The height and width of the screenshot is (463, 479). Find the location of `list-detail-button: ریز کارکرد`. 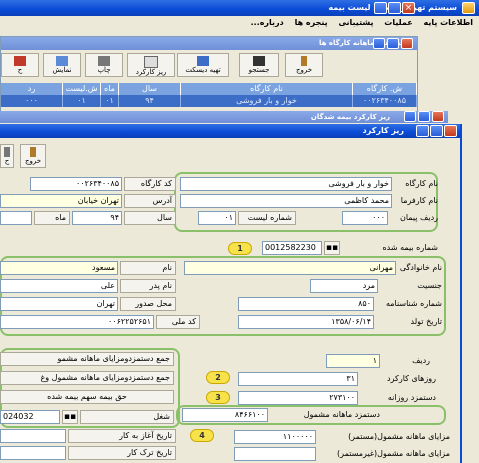

list-detail-button: ریز کارکرد is located at coordinates (151, 65).